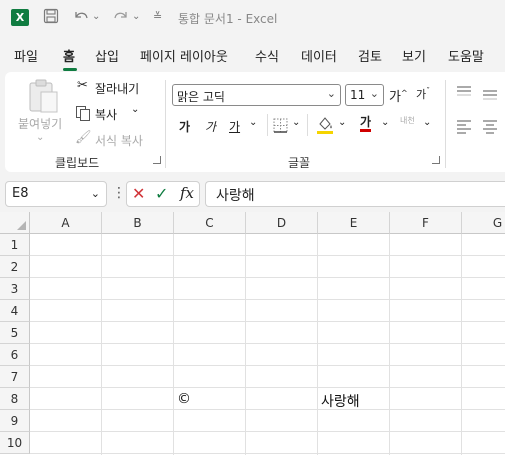 This screenshot has height=455, width=505. What do you see at coordinates (15, 399) in the screenshot?
I see `row-header-8: 8` at bounding box center [15, 399].